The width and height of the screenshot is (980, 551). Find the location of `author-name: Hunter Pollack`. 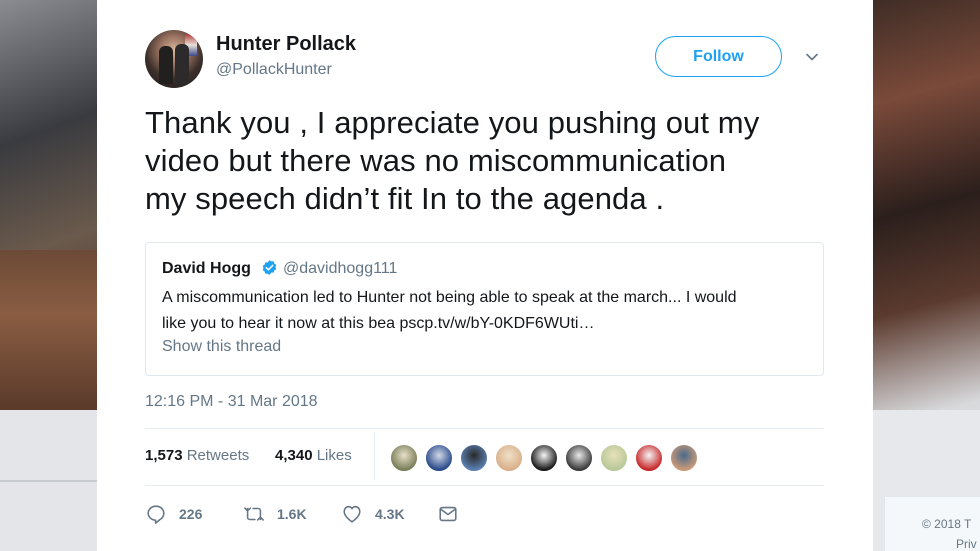

author-name: Hunter Pollack is located at coordinates (286, 44).